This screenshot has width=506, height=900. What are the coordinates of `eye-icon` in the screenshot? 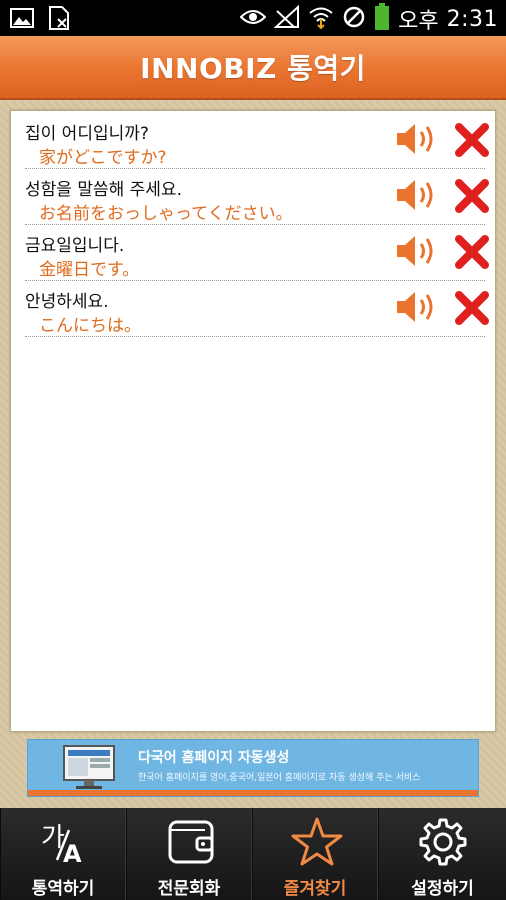 It's located at (253, 19).